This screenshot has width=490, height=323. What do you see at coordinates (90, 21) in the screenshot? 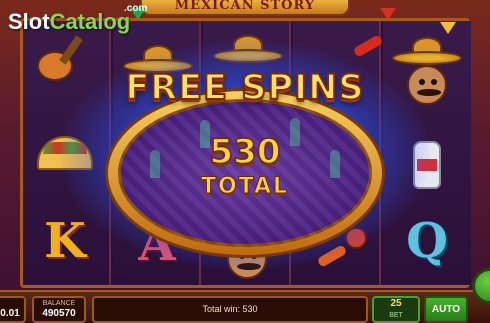
I see `logo-text-catalog: Catalog` at bounding box center [90, 21].